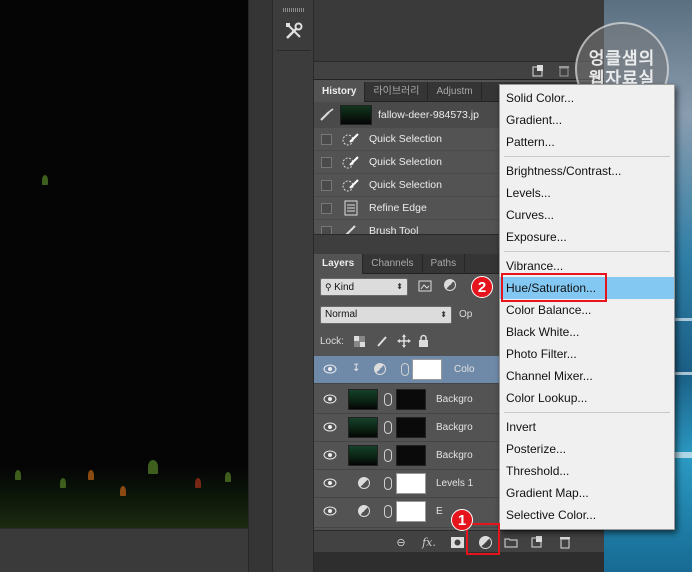  What do you see at coordinates (482, 287) in the screenshot?
I see `step-badge-2: 2` at bounding box center [482, 287].